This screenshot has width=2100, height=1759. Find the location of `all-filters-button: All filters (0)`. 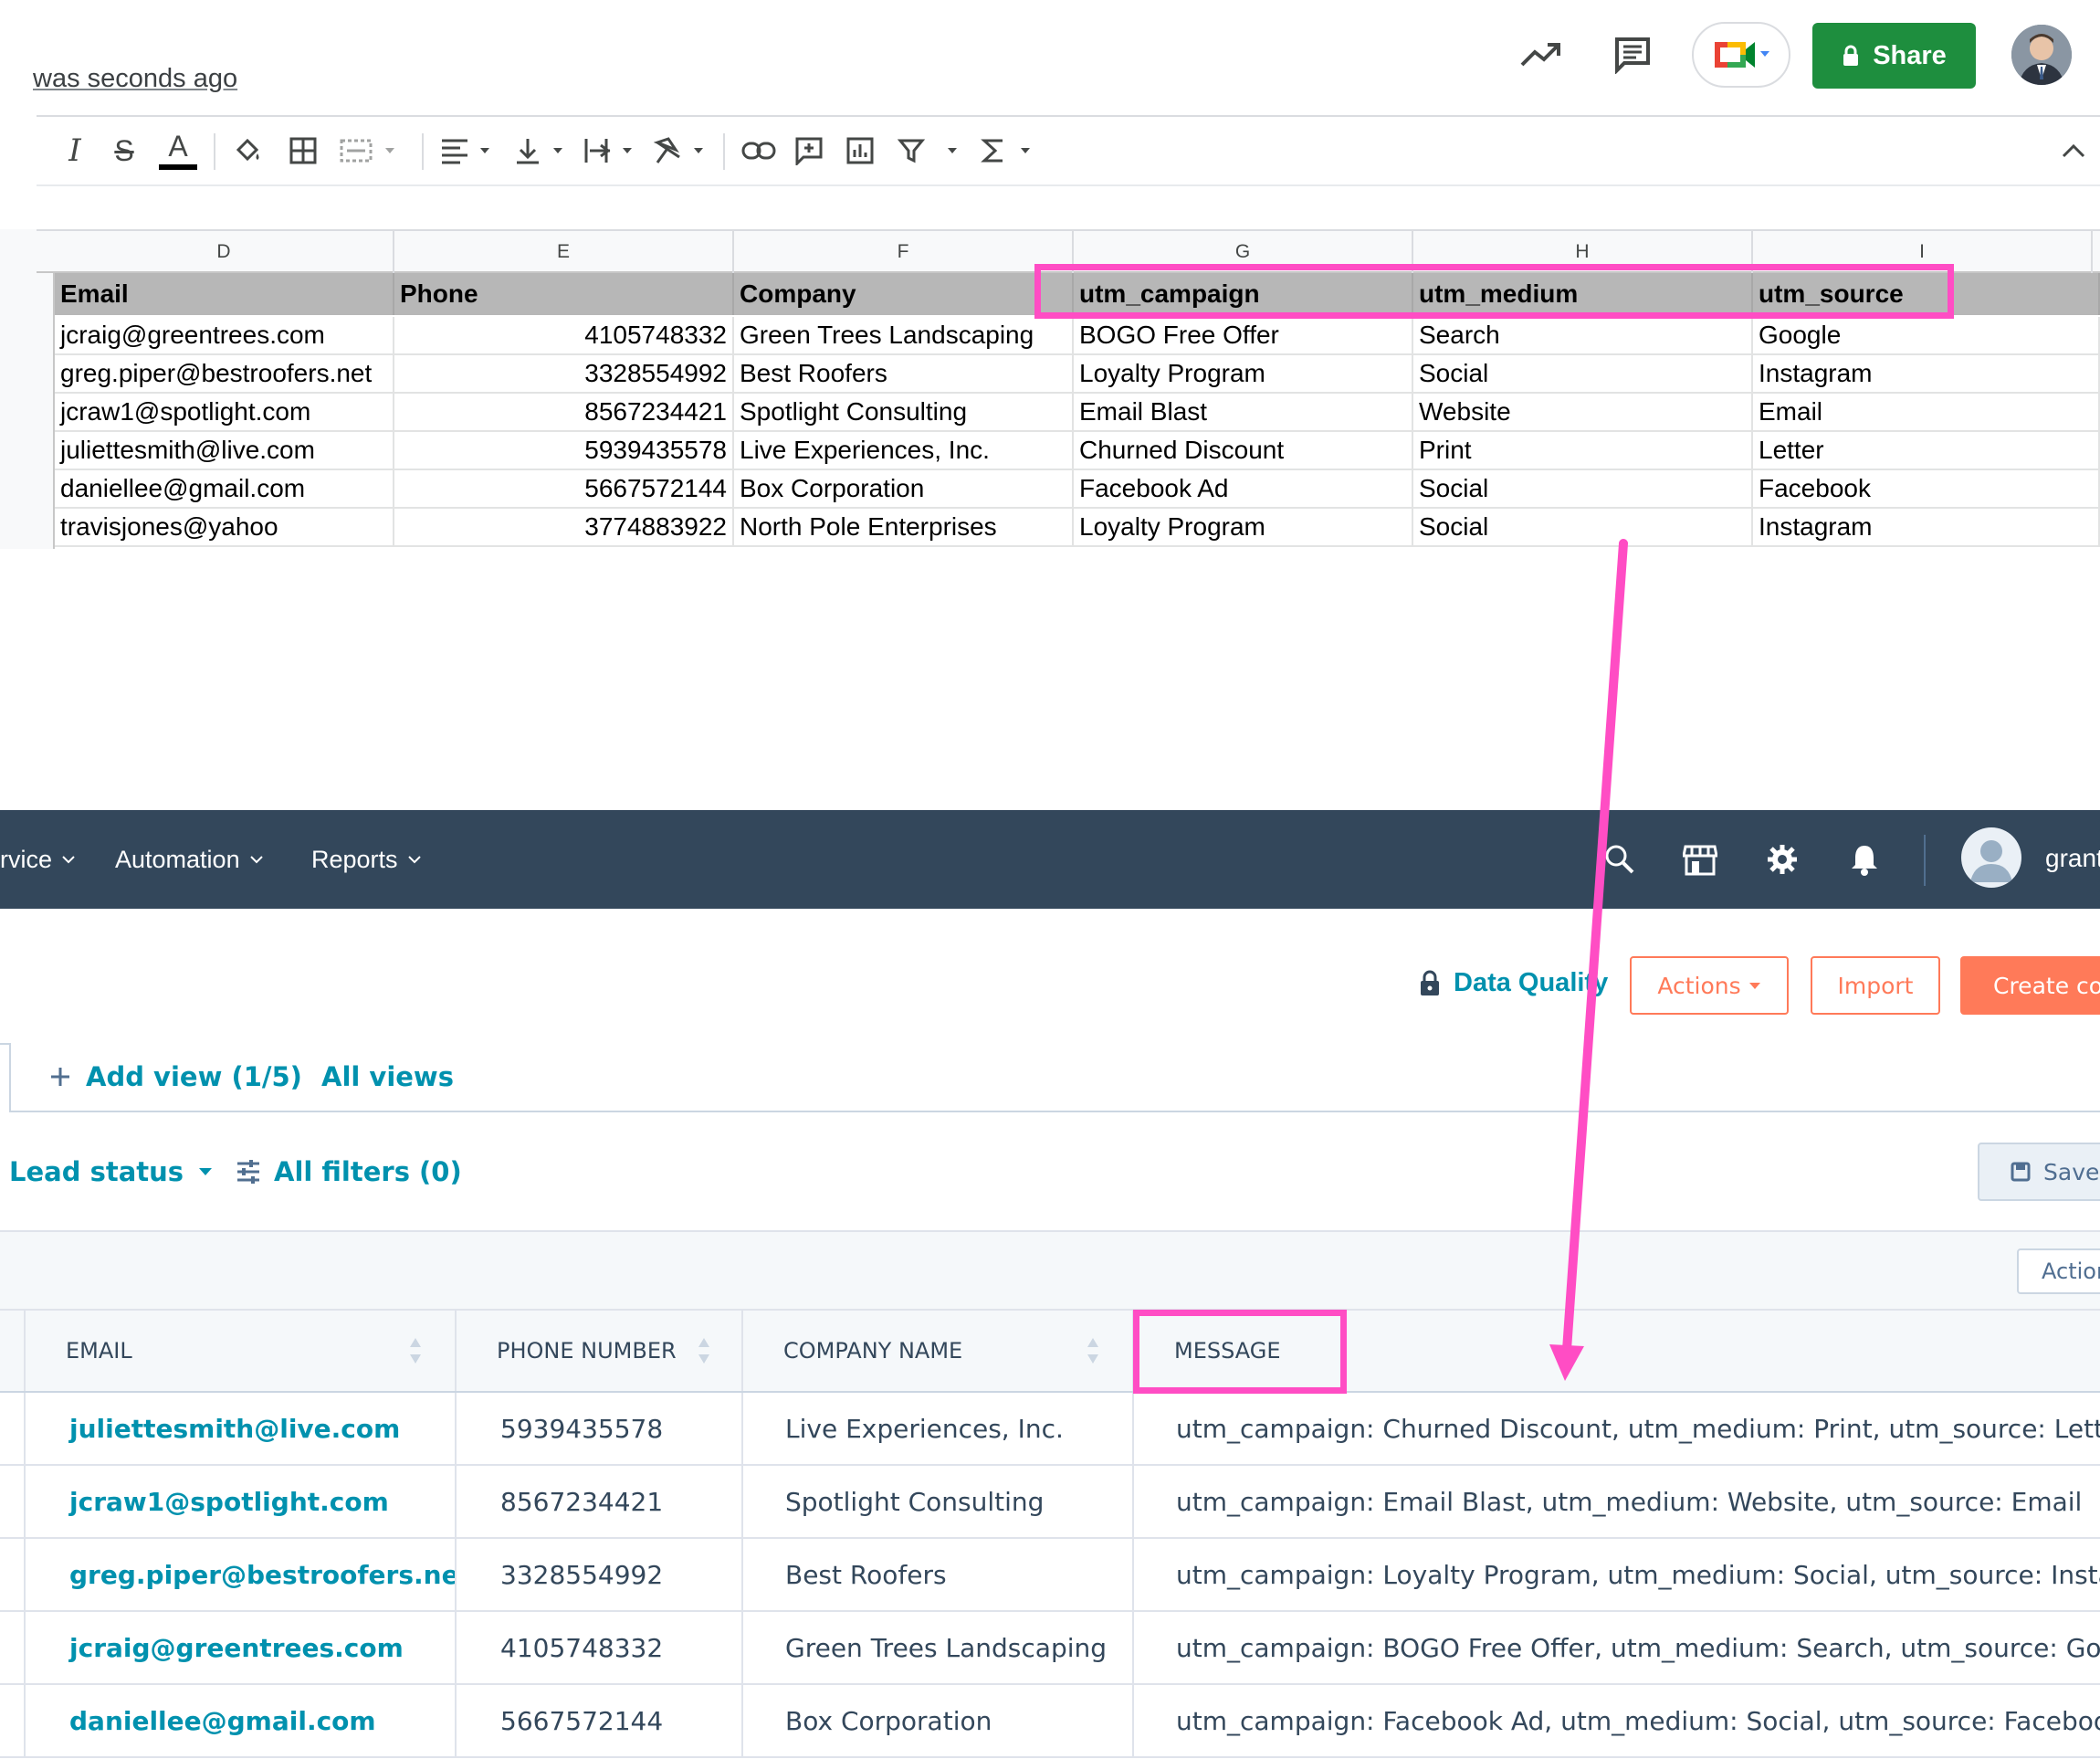

all-filters-button: All filters (0) is located at coordinates (349, 1171).